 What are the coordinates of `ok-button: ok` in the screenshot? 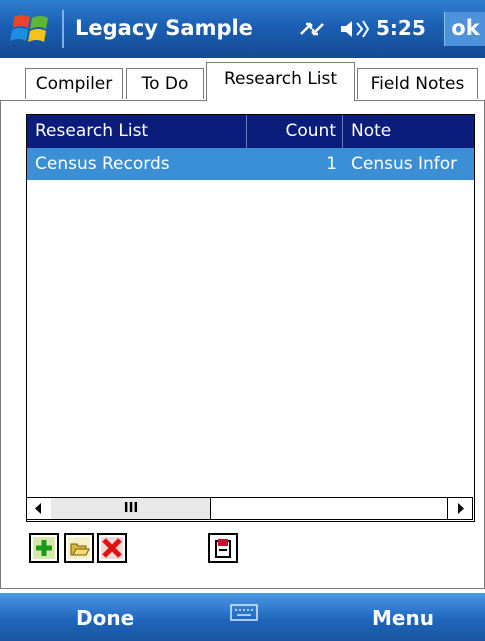 It's located at (464, 29).